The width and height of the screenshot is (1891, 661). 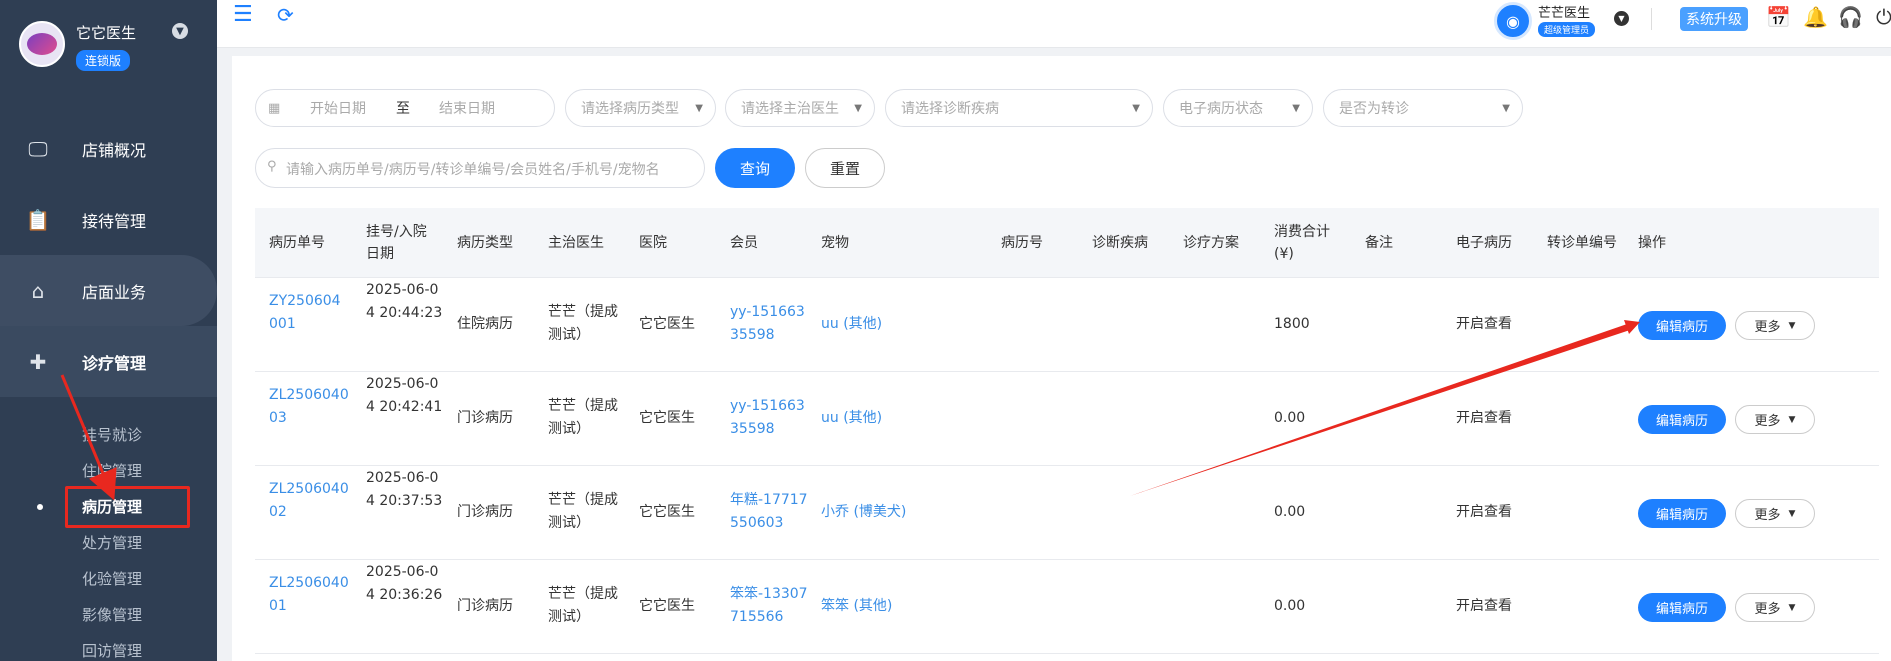 What do you see at coordinates (112, 650) in the screenshot?
I see `submenu-item: 回访管理` at bounding box center [112, 650].